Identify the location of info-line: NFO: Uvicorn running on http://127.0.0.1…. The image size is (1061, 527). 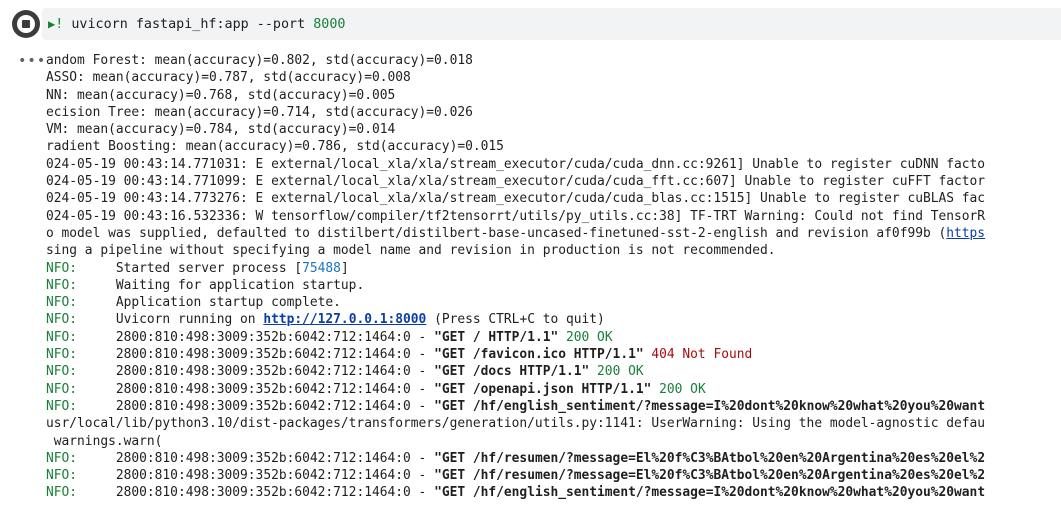
(553, 319).